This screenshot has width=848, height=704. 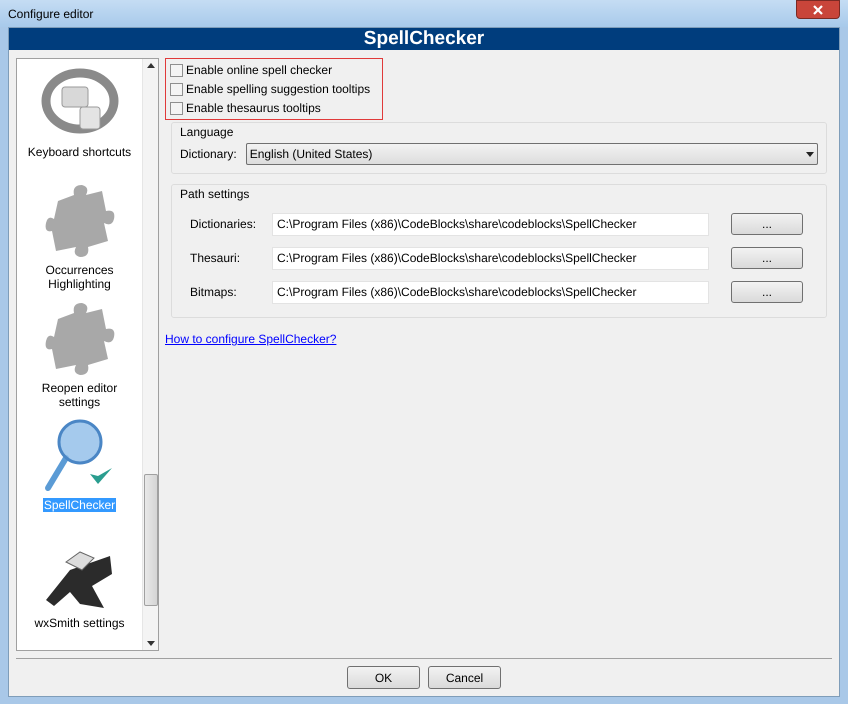 I want to click on field-label: Dictionaries:, so click(x=223, y=224).